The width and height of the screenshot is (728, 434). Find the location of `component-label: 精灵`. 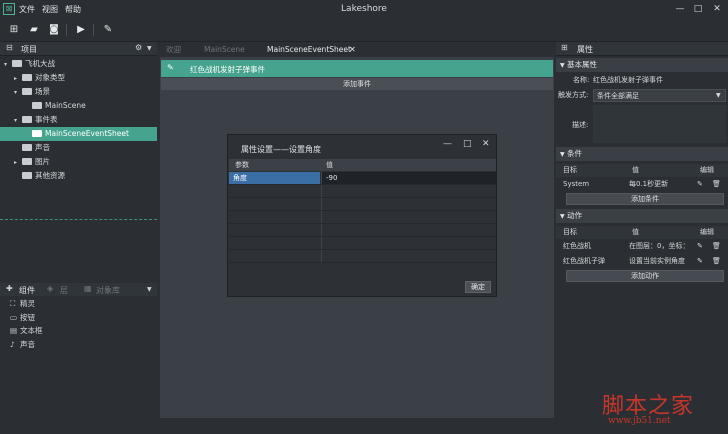

component-label: 精灵 is located at coordinates (27, 303).